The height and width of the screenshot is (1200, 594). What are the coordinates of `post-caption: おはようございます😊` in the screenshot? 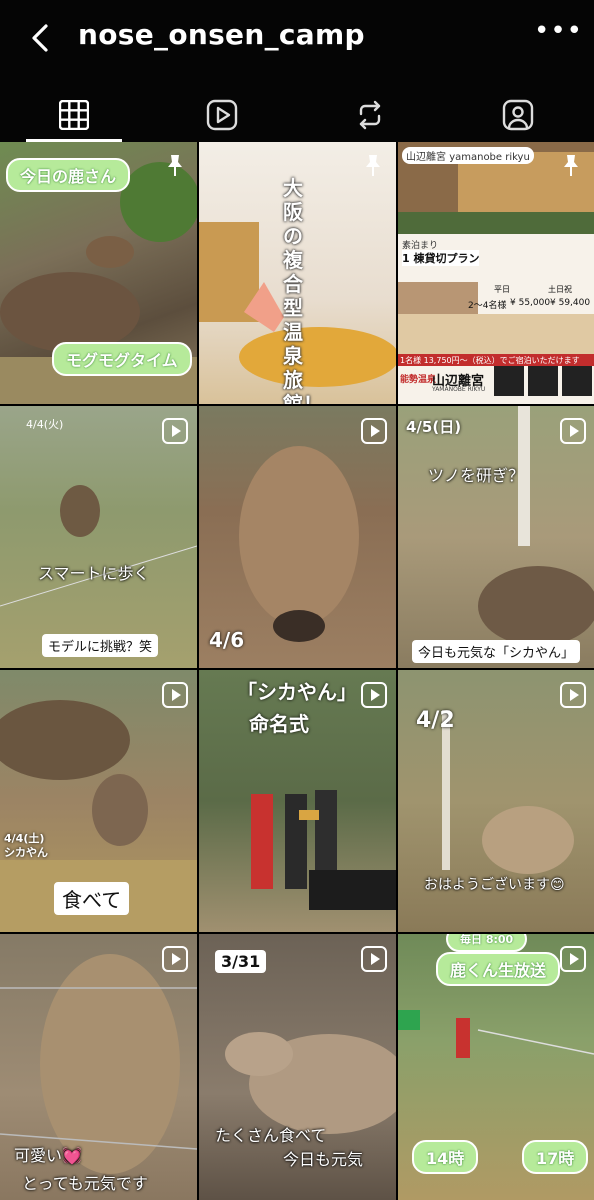 It's located at (494, 885).